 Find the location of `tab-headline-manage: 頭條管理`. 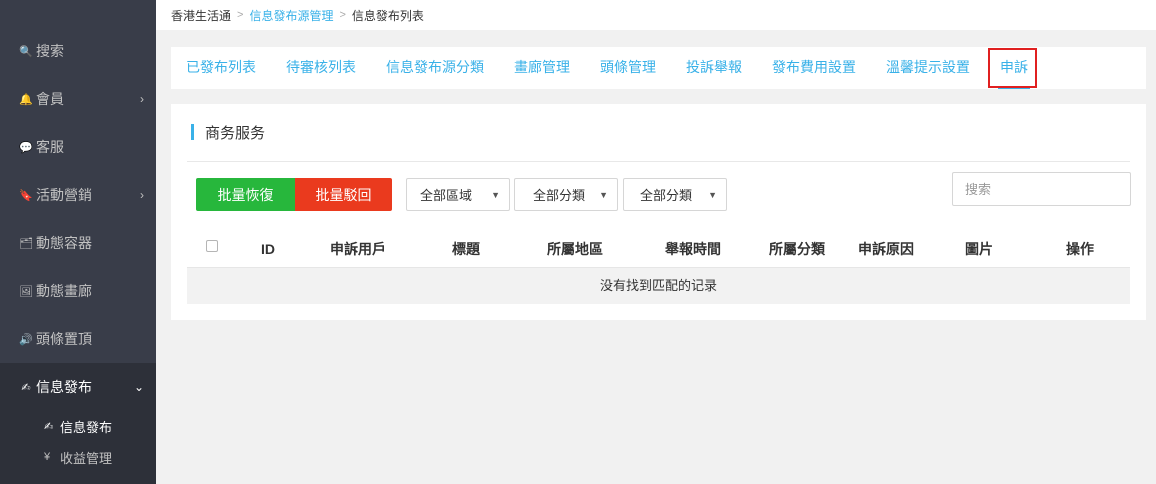

tab-headline-manage: 頭條管理 is located at coordinates (628, 68).